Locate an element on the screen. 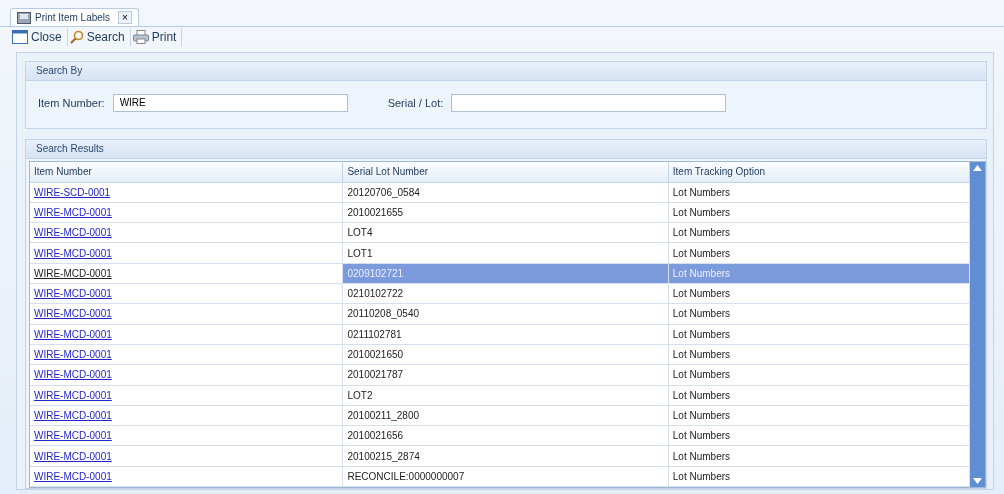 This screenshot has height=494, width=1004. table-cell: 20110208_0540 is located at coordinates (505, 314).